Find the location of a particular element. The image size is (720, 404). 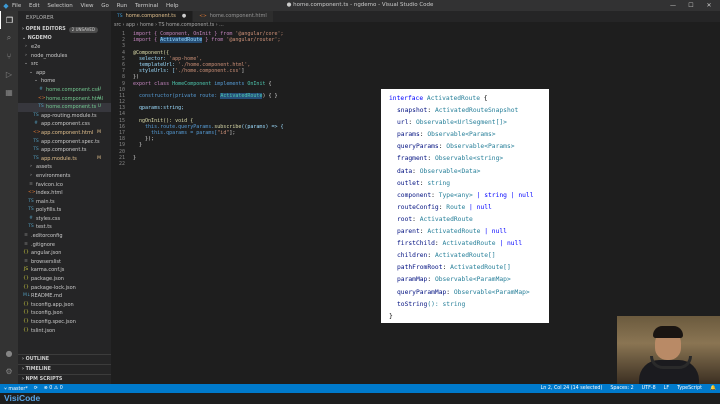

file-tree-item: TS app.module.ts M is located at coordinates (64, 159).